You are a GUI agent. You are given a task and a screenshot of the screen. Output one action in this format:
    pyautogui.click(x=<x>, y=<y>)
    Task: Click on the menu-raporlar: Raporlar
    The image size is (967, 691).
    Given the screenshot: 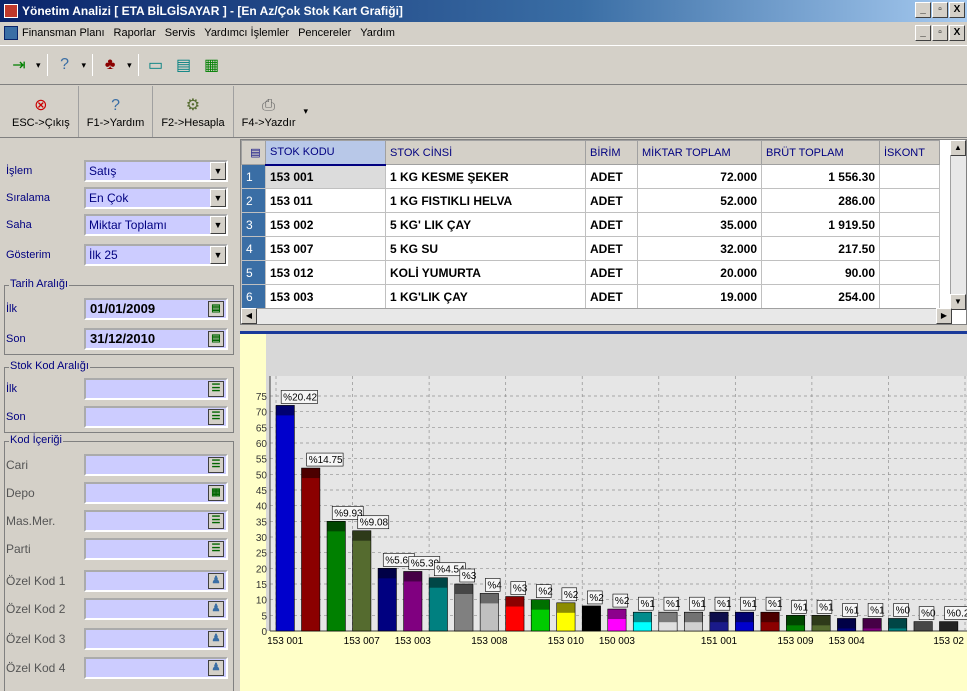 What is the action you would take?
    pyautogui.click(x=135, y=33)
    